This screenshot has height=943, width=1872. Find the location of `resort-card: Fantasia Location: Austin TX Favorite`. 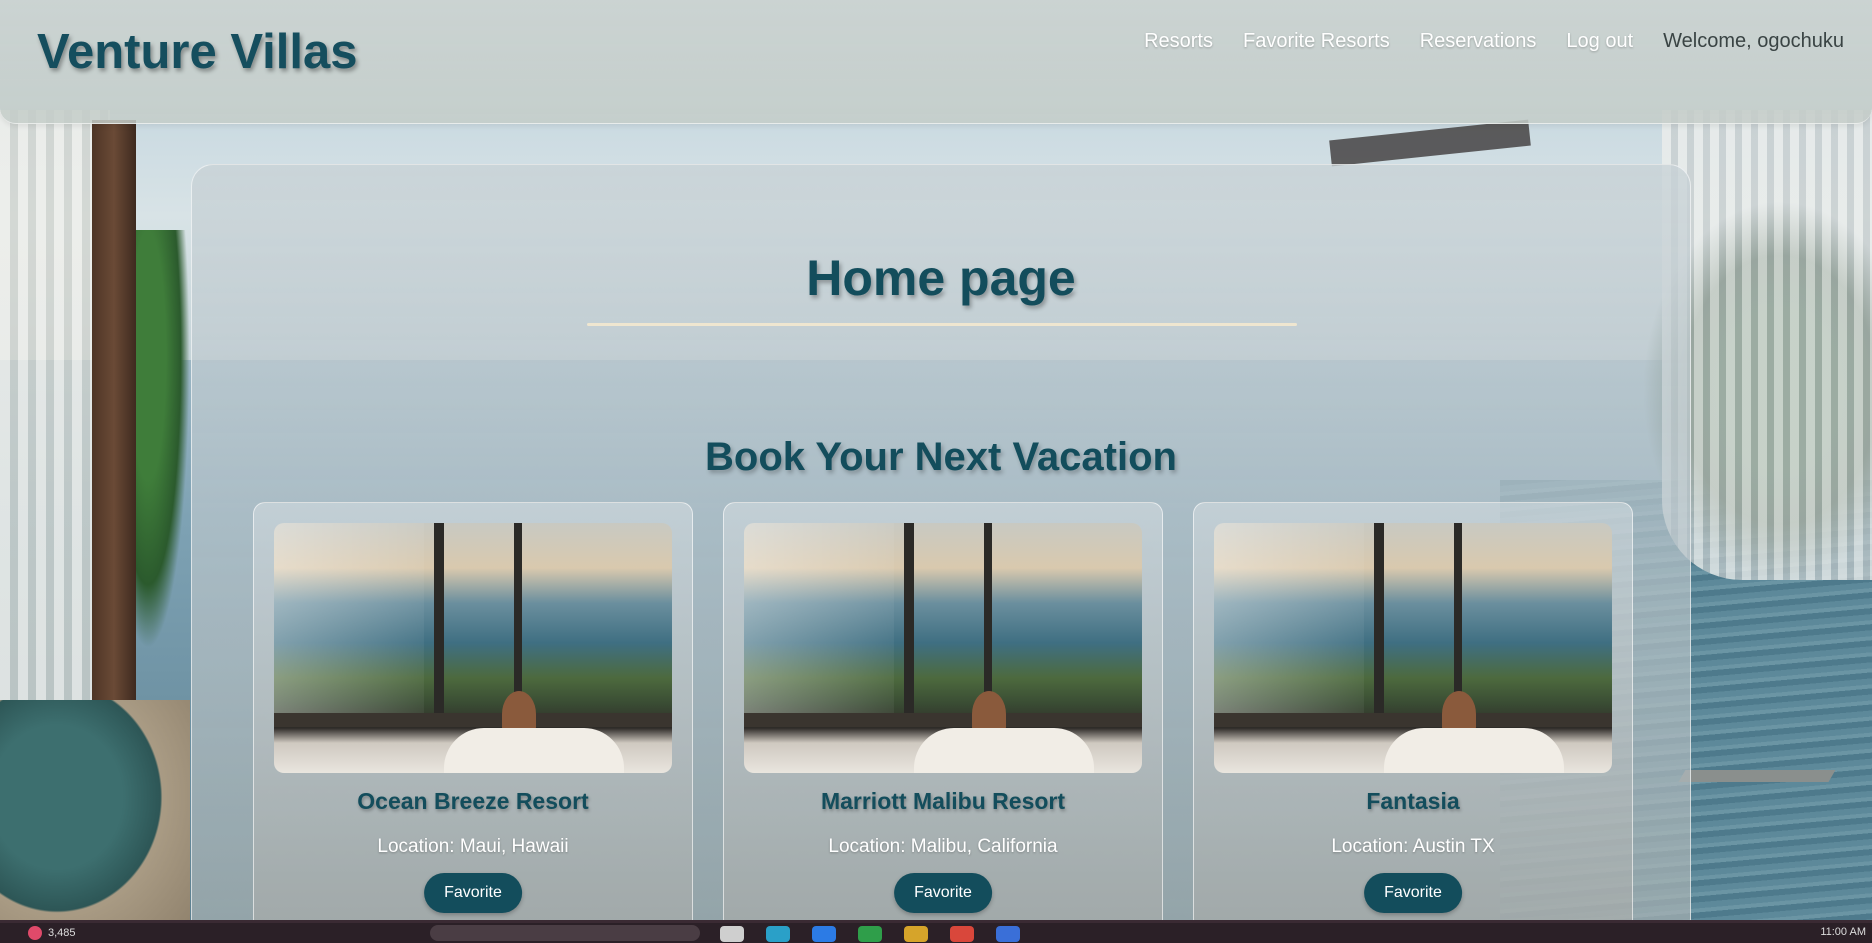

resort-card: Fantasia Location: Austin TX Favorite is located at coordinates (1413, 722).